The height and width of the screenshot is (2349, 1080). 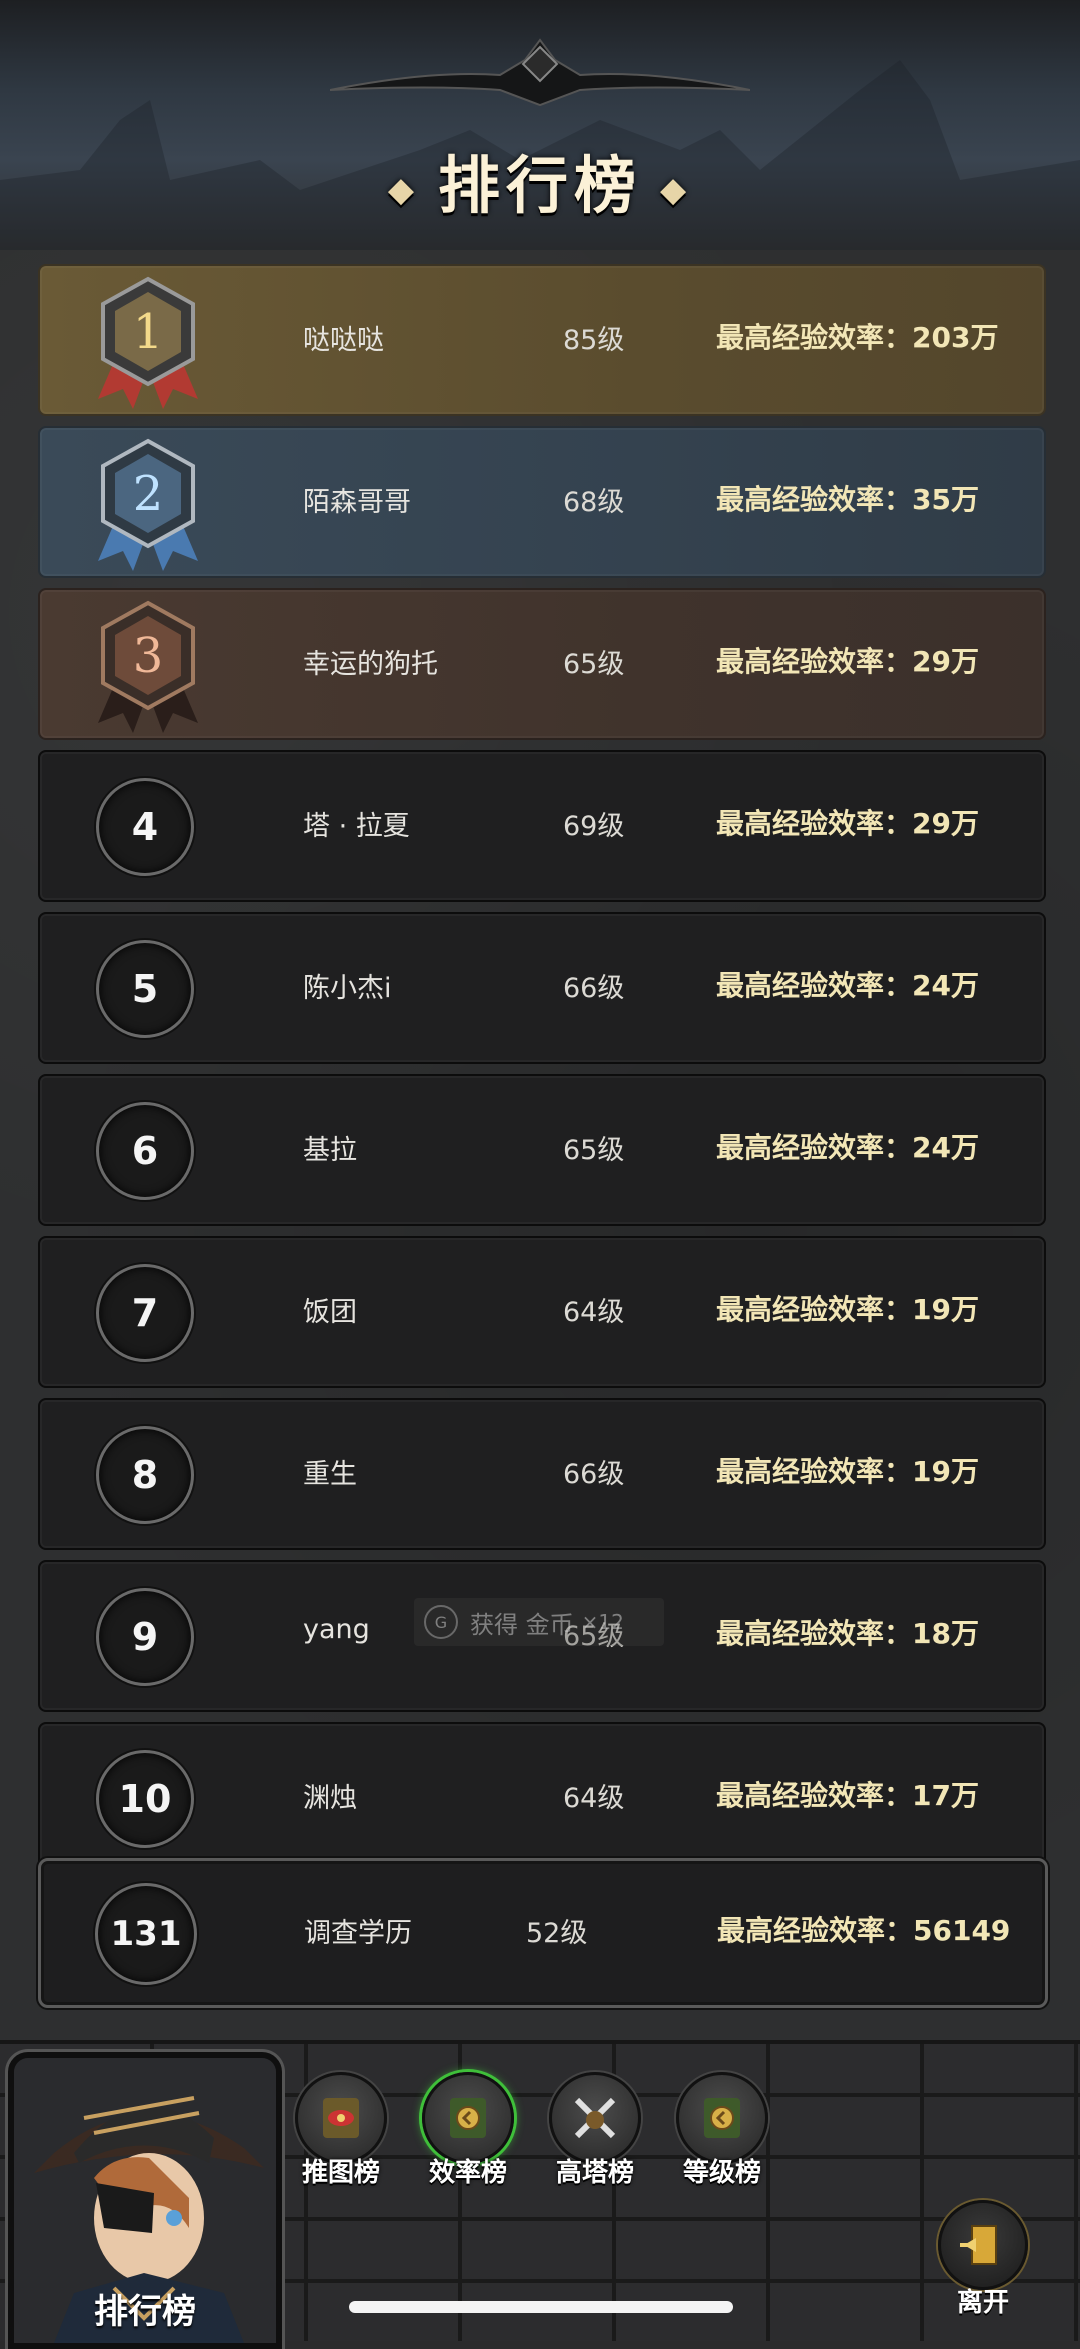 I want to click on header-ornament-icon, so click(x=540, y=72).